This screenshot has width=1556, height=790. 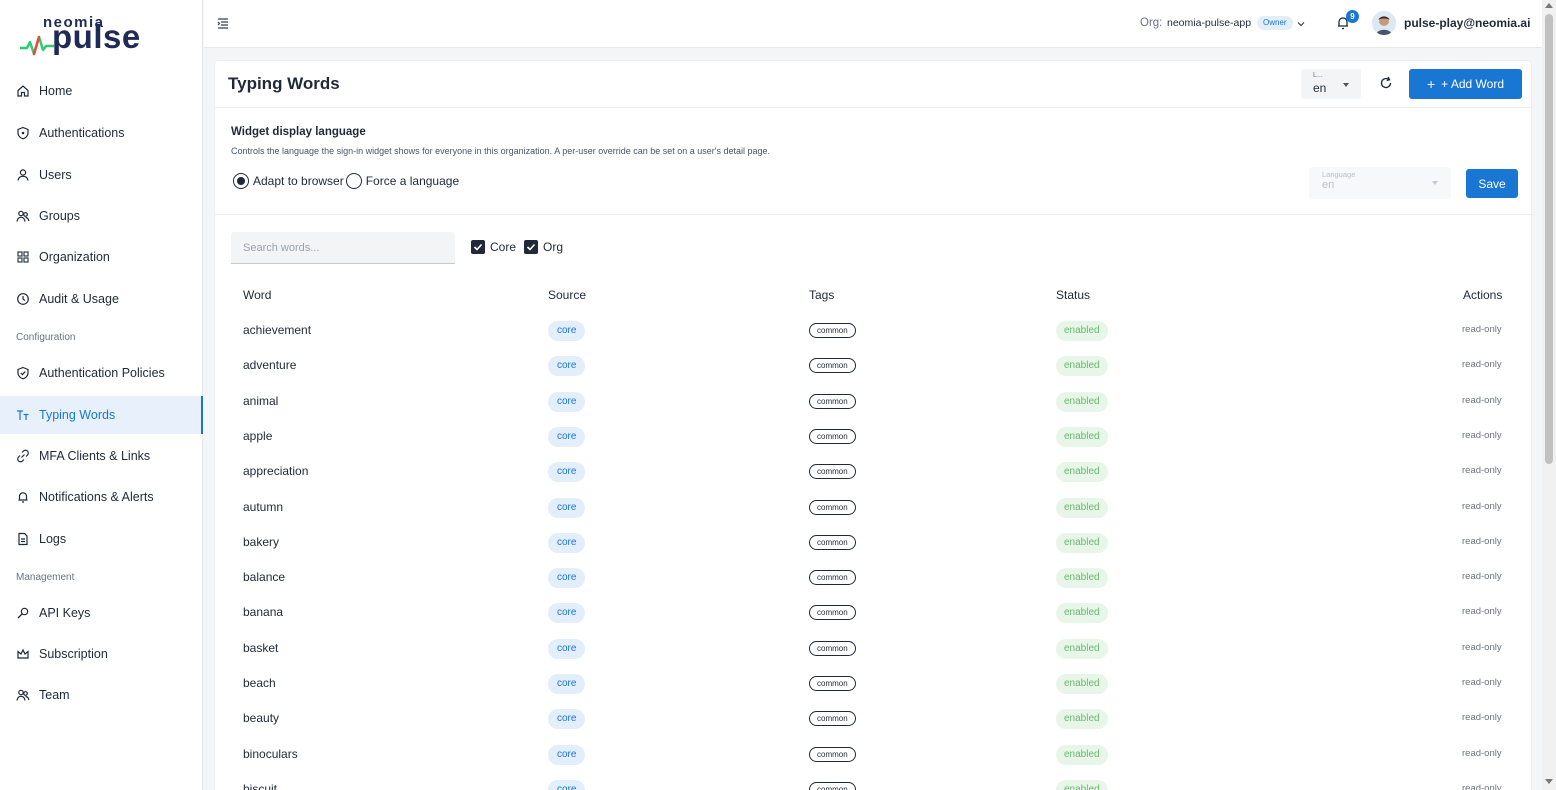 What do you see at coordinates (264, 577) in the screenshot?
I see `word-cell: balance` at bounding box center [264, 577].